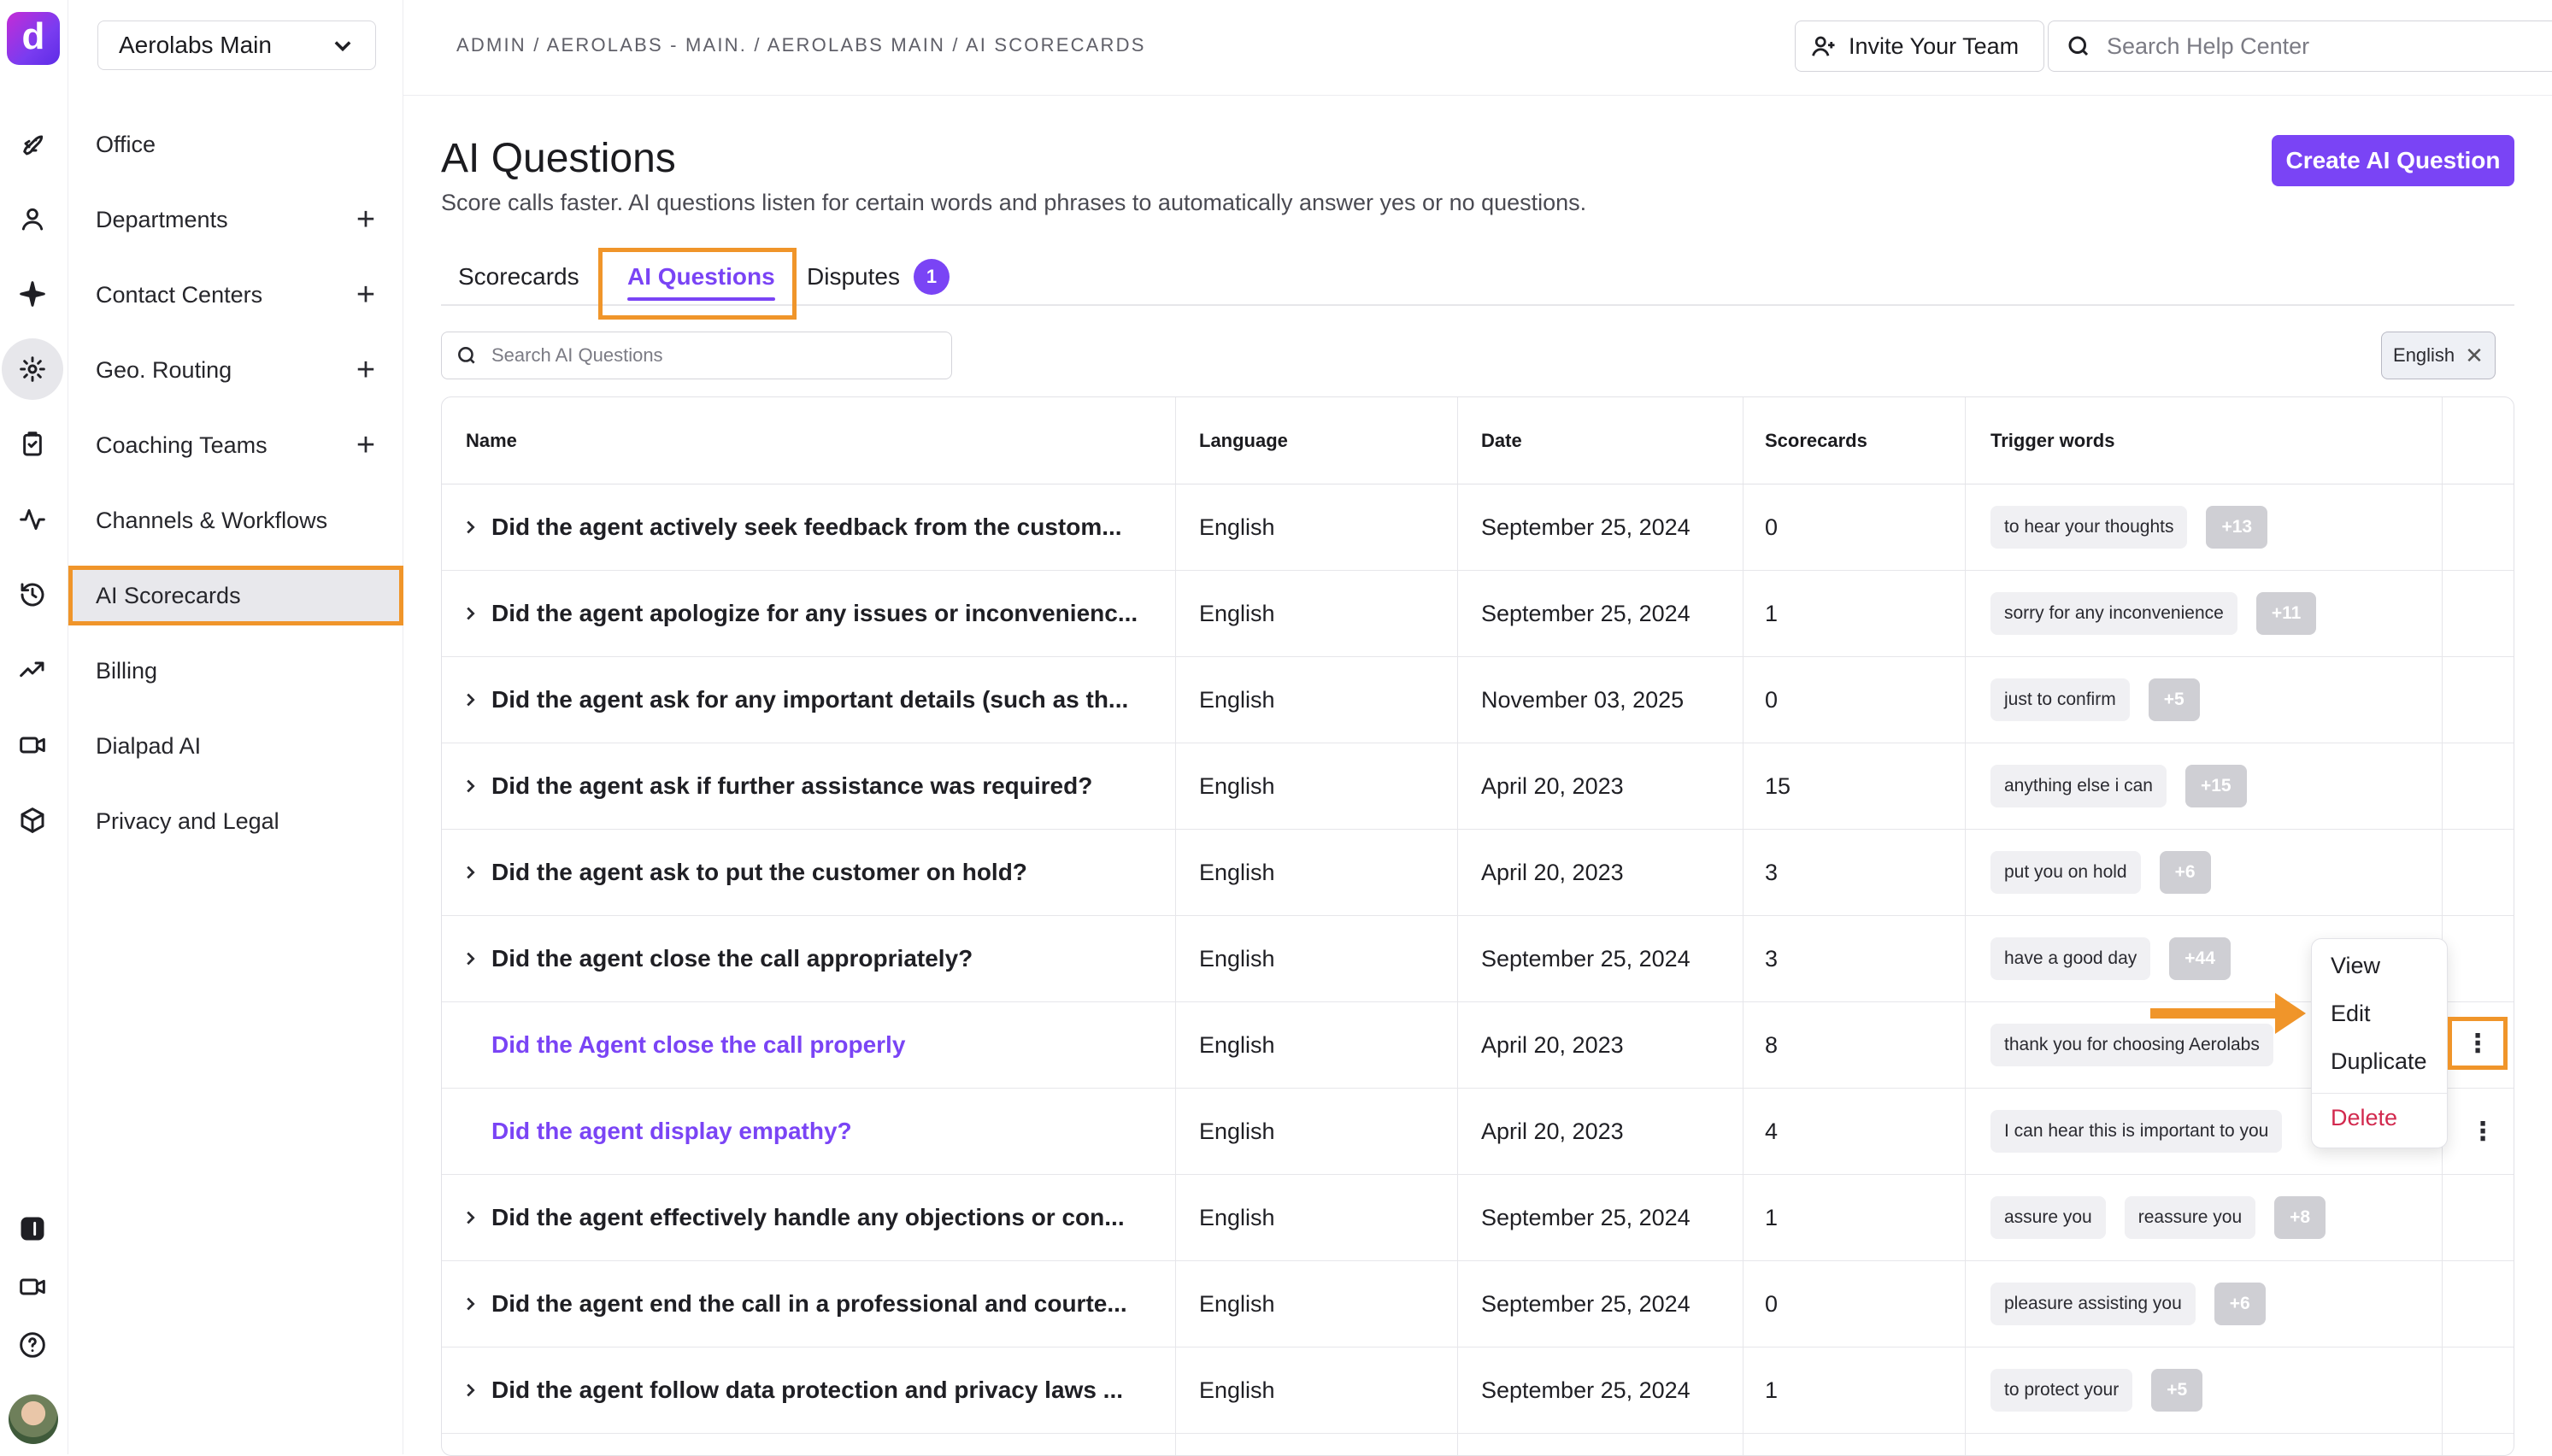 The image size is (2552, 1456). What do you see at coordinates (32, 144) in the screenshot?
I see `rocket-icon` at bounding box center [32, 144].